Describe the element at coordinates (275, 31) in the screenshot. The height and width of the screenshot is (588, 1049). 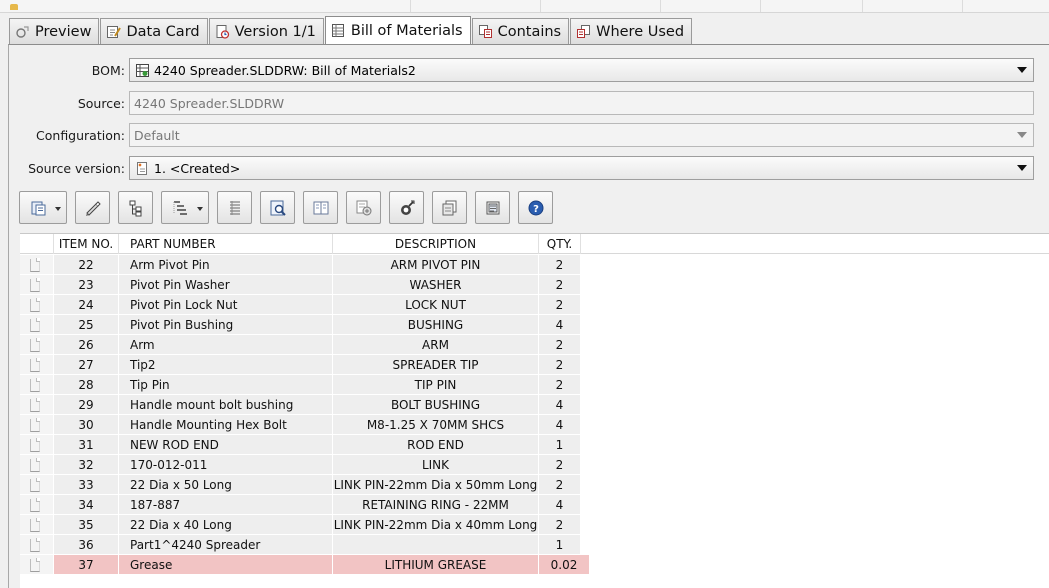
I see `tab-label: Version 1/1` at that location.